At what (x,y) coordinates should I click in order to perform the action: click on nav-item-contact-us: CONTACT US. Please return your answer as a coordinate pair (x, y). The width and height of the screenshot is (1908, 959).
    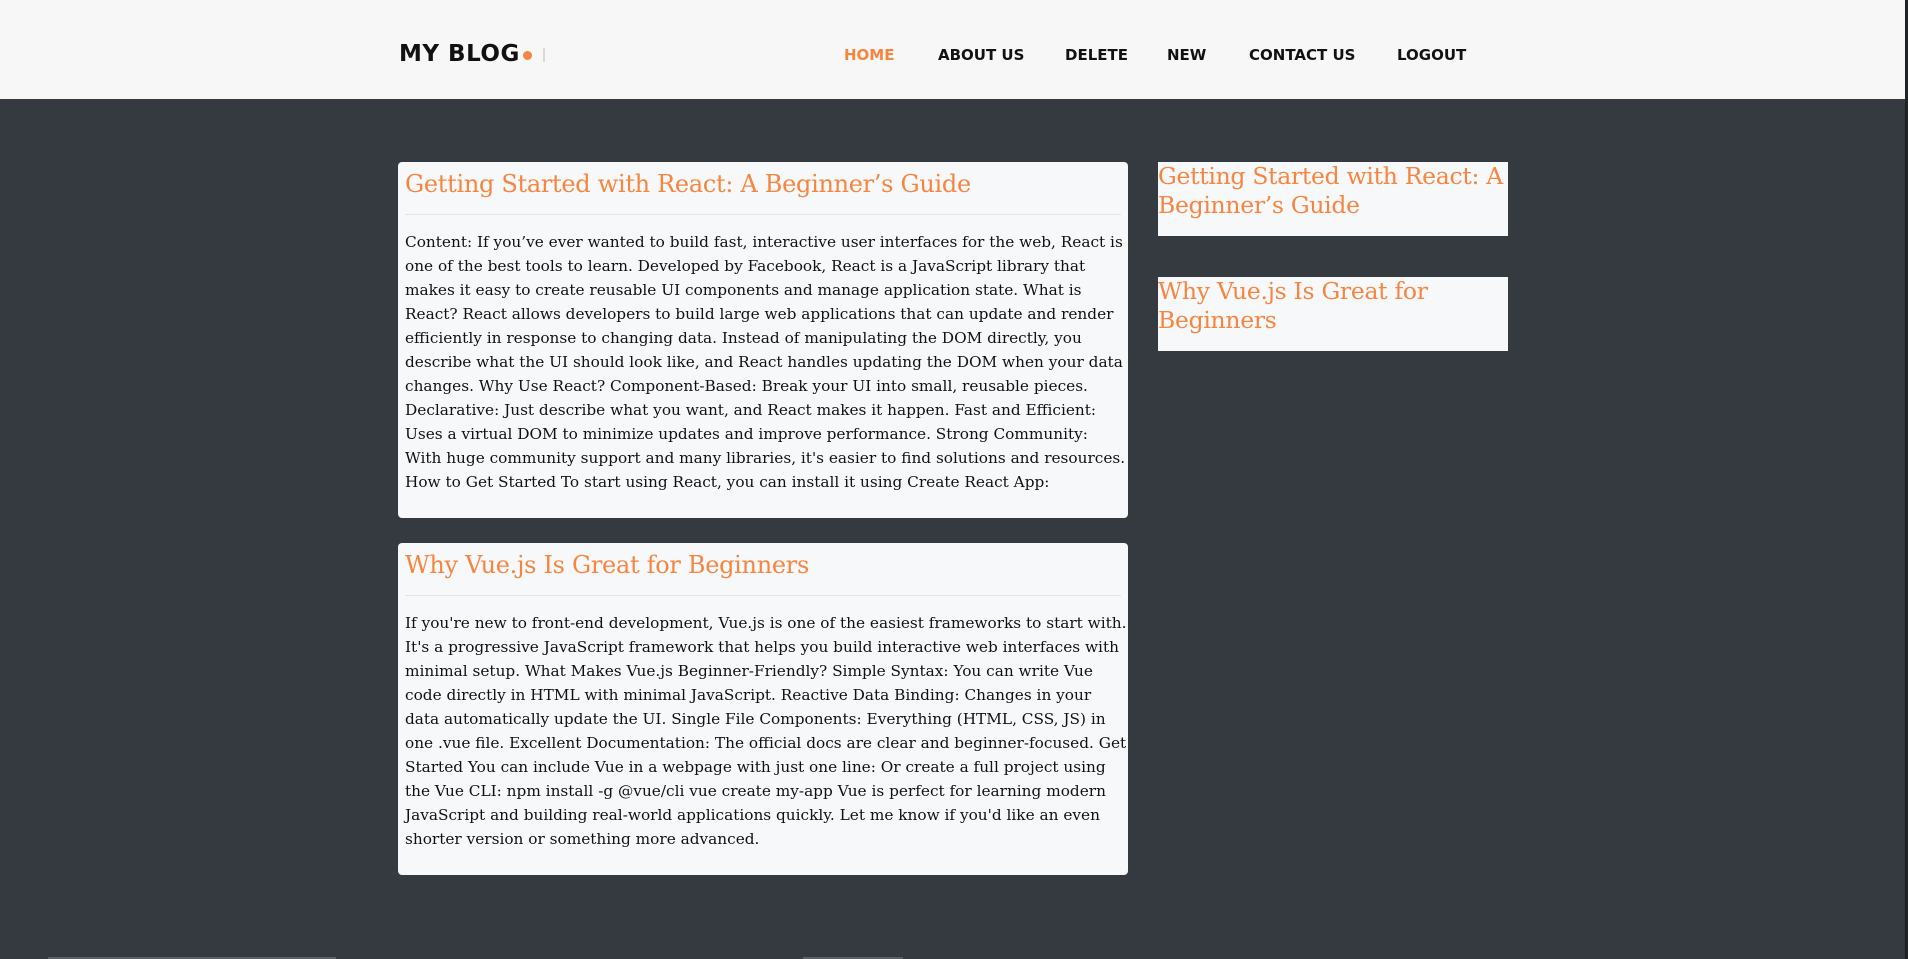
    Looking at the image, I should click on (1302, 55).